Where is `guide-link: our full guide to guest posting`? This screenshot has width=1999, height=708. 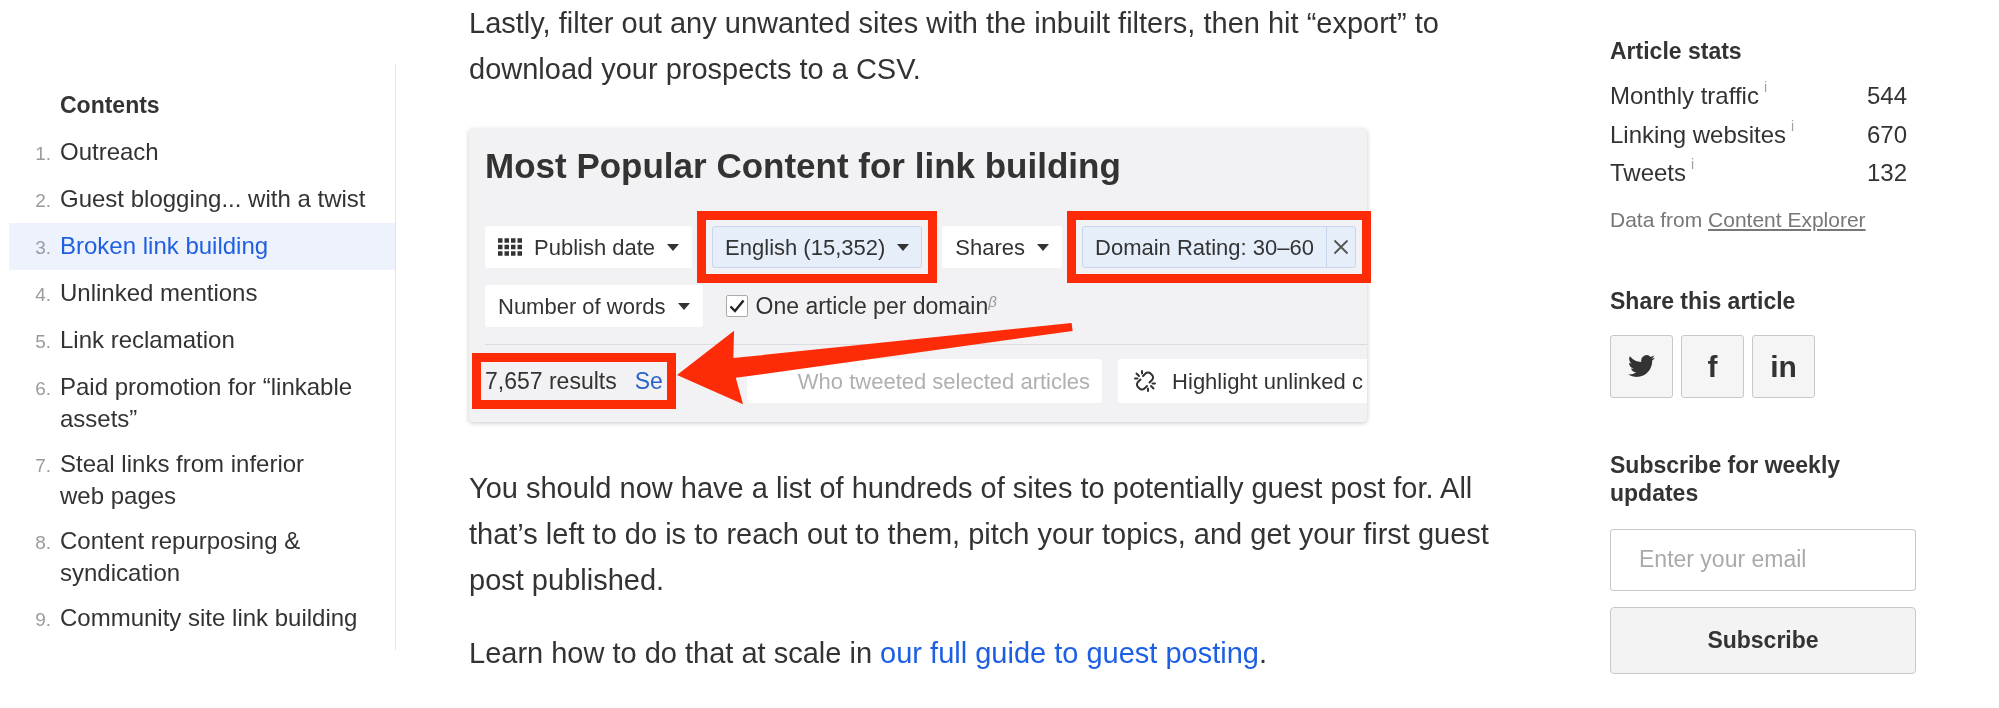
guide-link: our full guide to guest posting is located at coordinates (1069, 653).